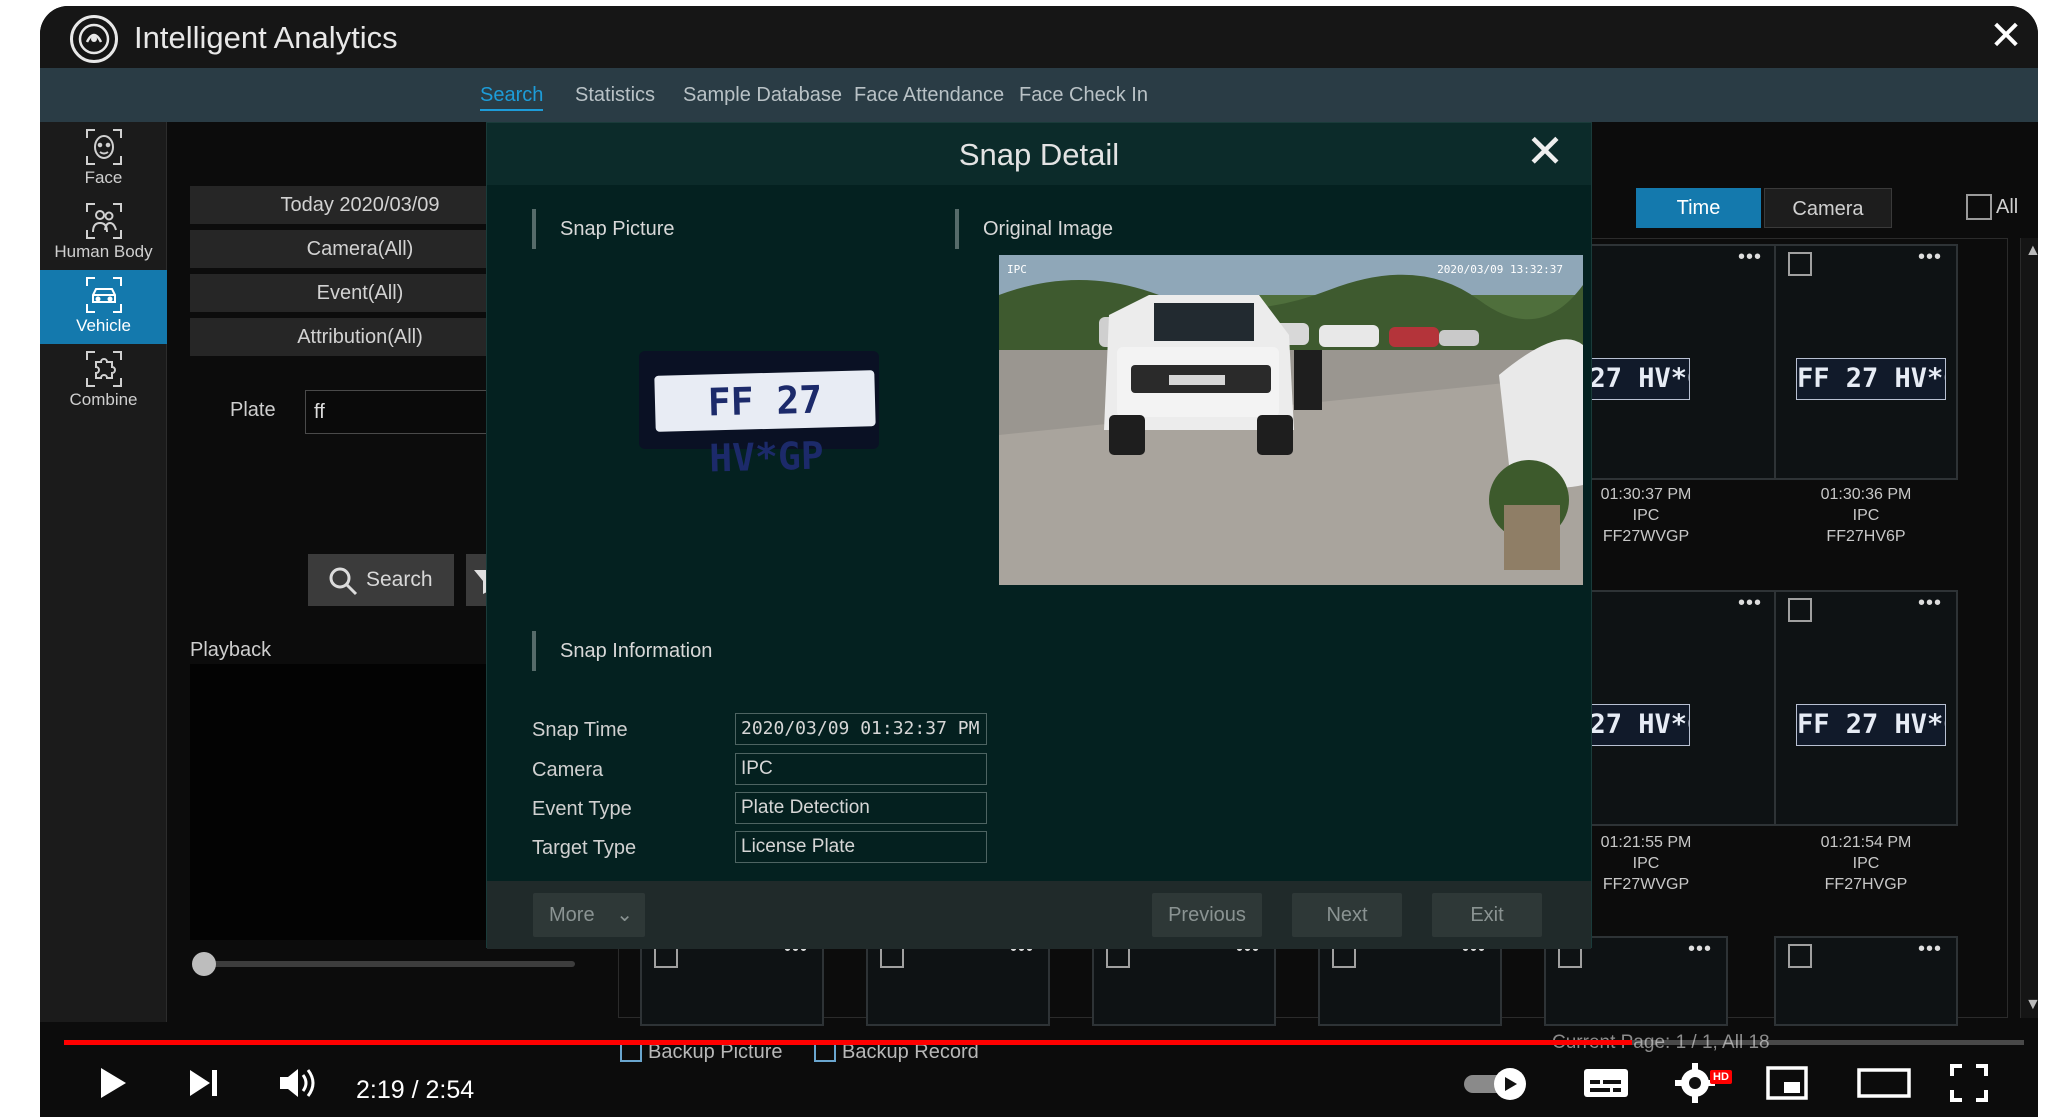 The width and height of the screenshot is (2051, 1117). What do you see at coordinates (762, 95) in the screenshot?
I see `tab-sample-database: Sample Database` at bounding box center [762, 95].